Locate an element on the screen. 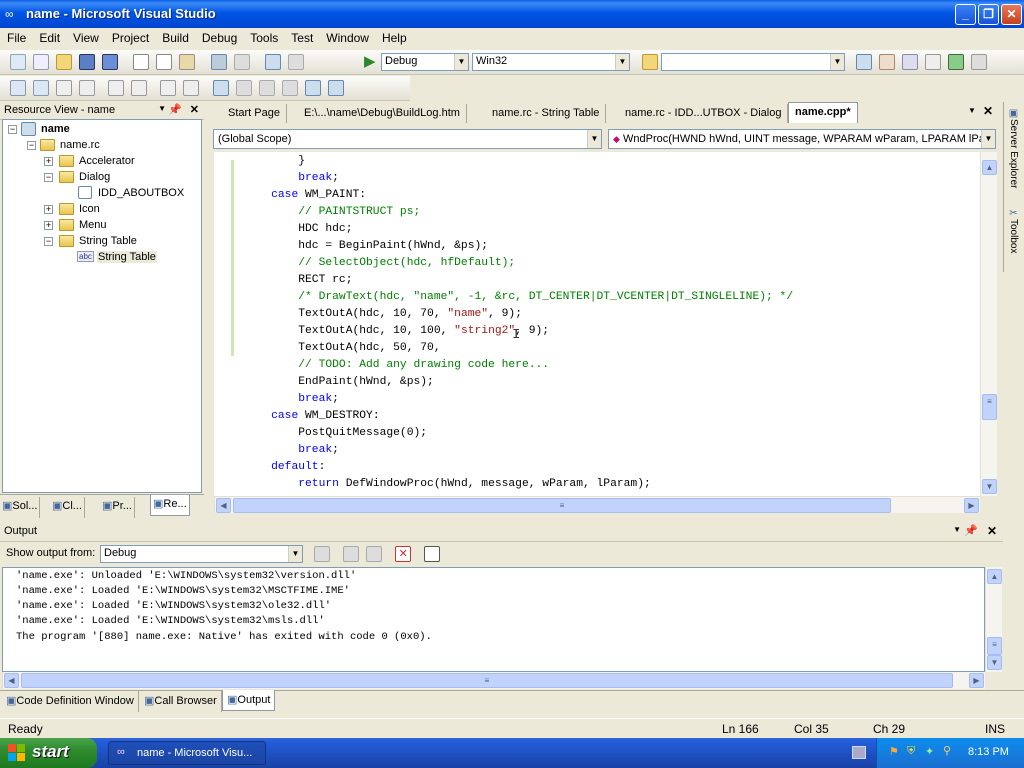  new-project-icon is located at coordinates (18, 62).